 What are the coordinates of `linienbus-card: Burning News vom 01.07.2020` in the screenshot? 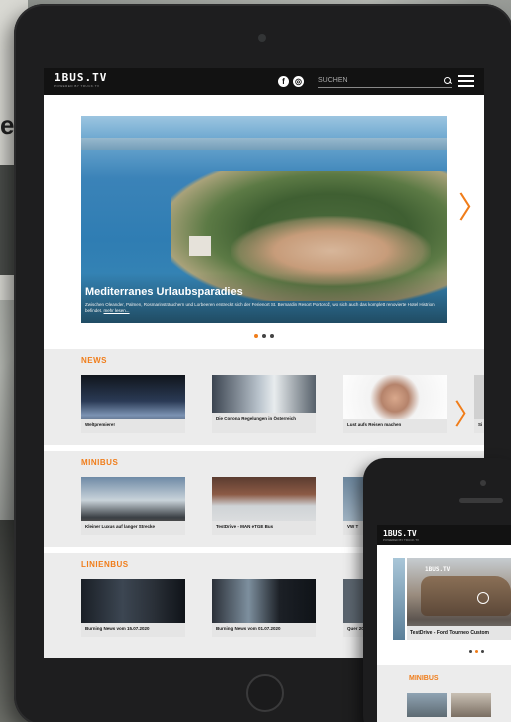 It's located at (264, 608).